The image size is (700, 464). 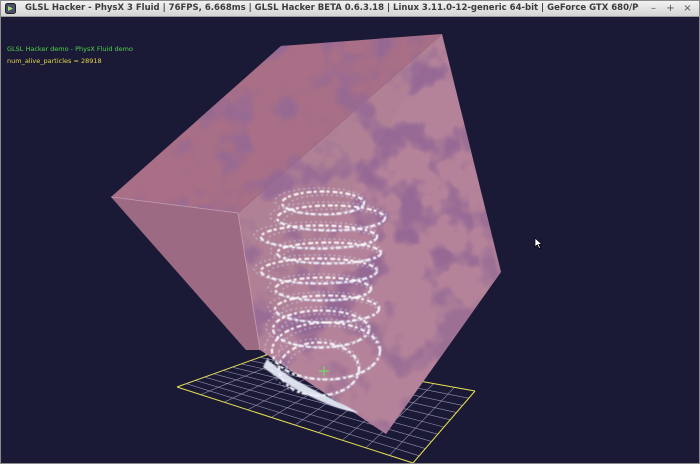 I want to click on close-button: ×, so click(x=687, y=8).